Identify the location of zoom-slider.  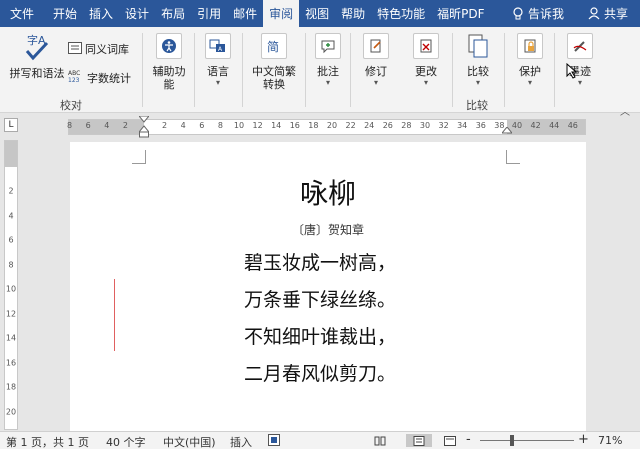
(527, 440).